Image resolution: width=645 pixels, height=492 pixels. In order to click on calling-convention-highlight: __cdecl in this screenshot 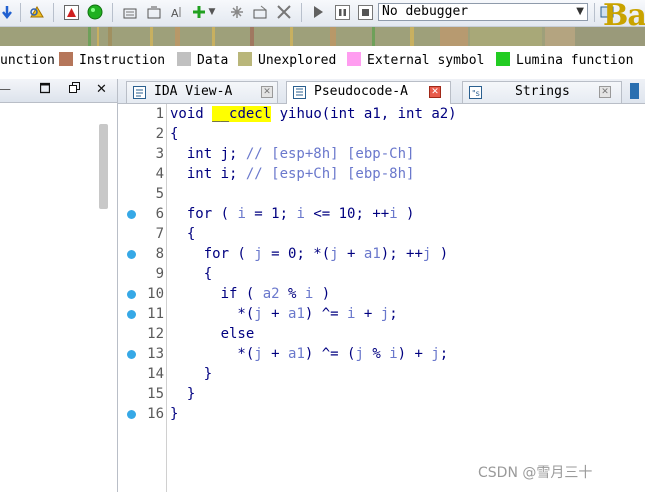, I will do `click(242, 114)`.